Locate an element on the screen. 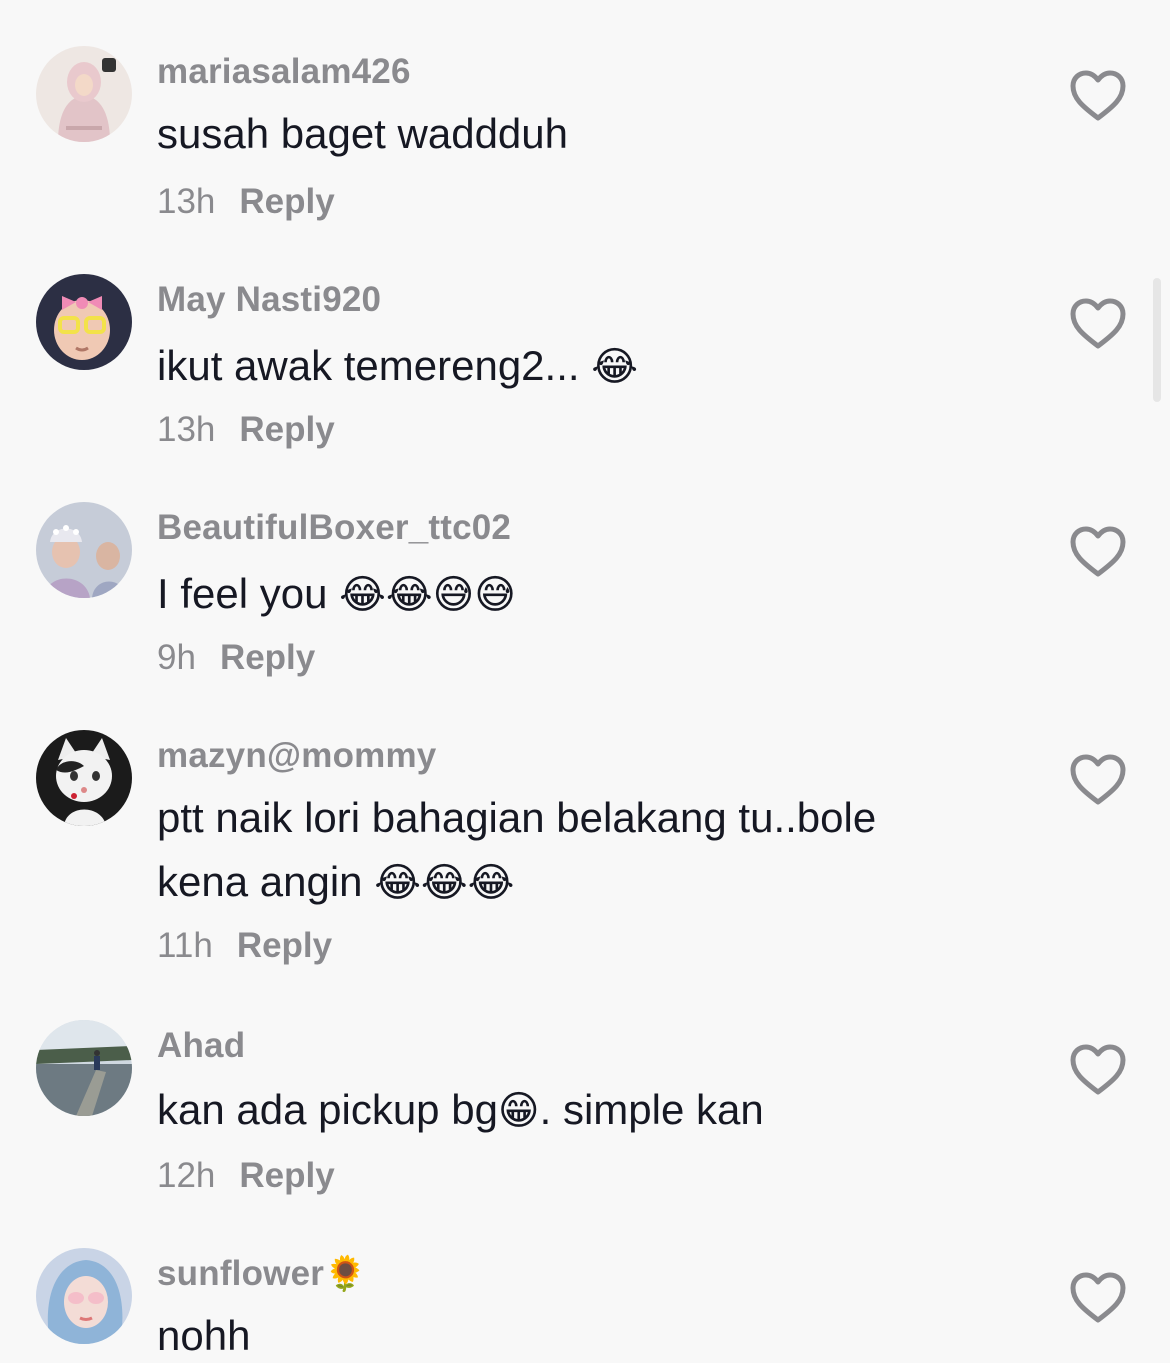 This screenshot has width=1170, height=1363. comment-text: ptt naik lori bahagian belakang tu..bole is located at coordinates (516, 818).